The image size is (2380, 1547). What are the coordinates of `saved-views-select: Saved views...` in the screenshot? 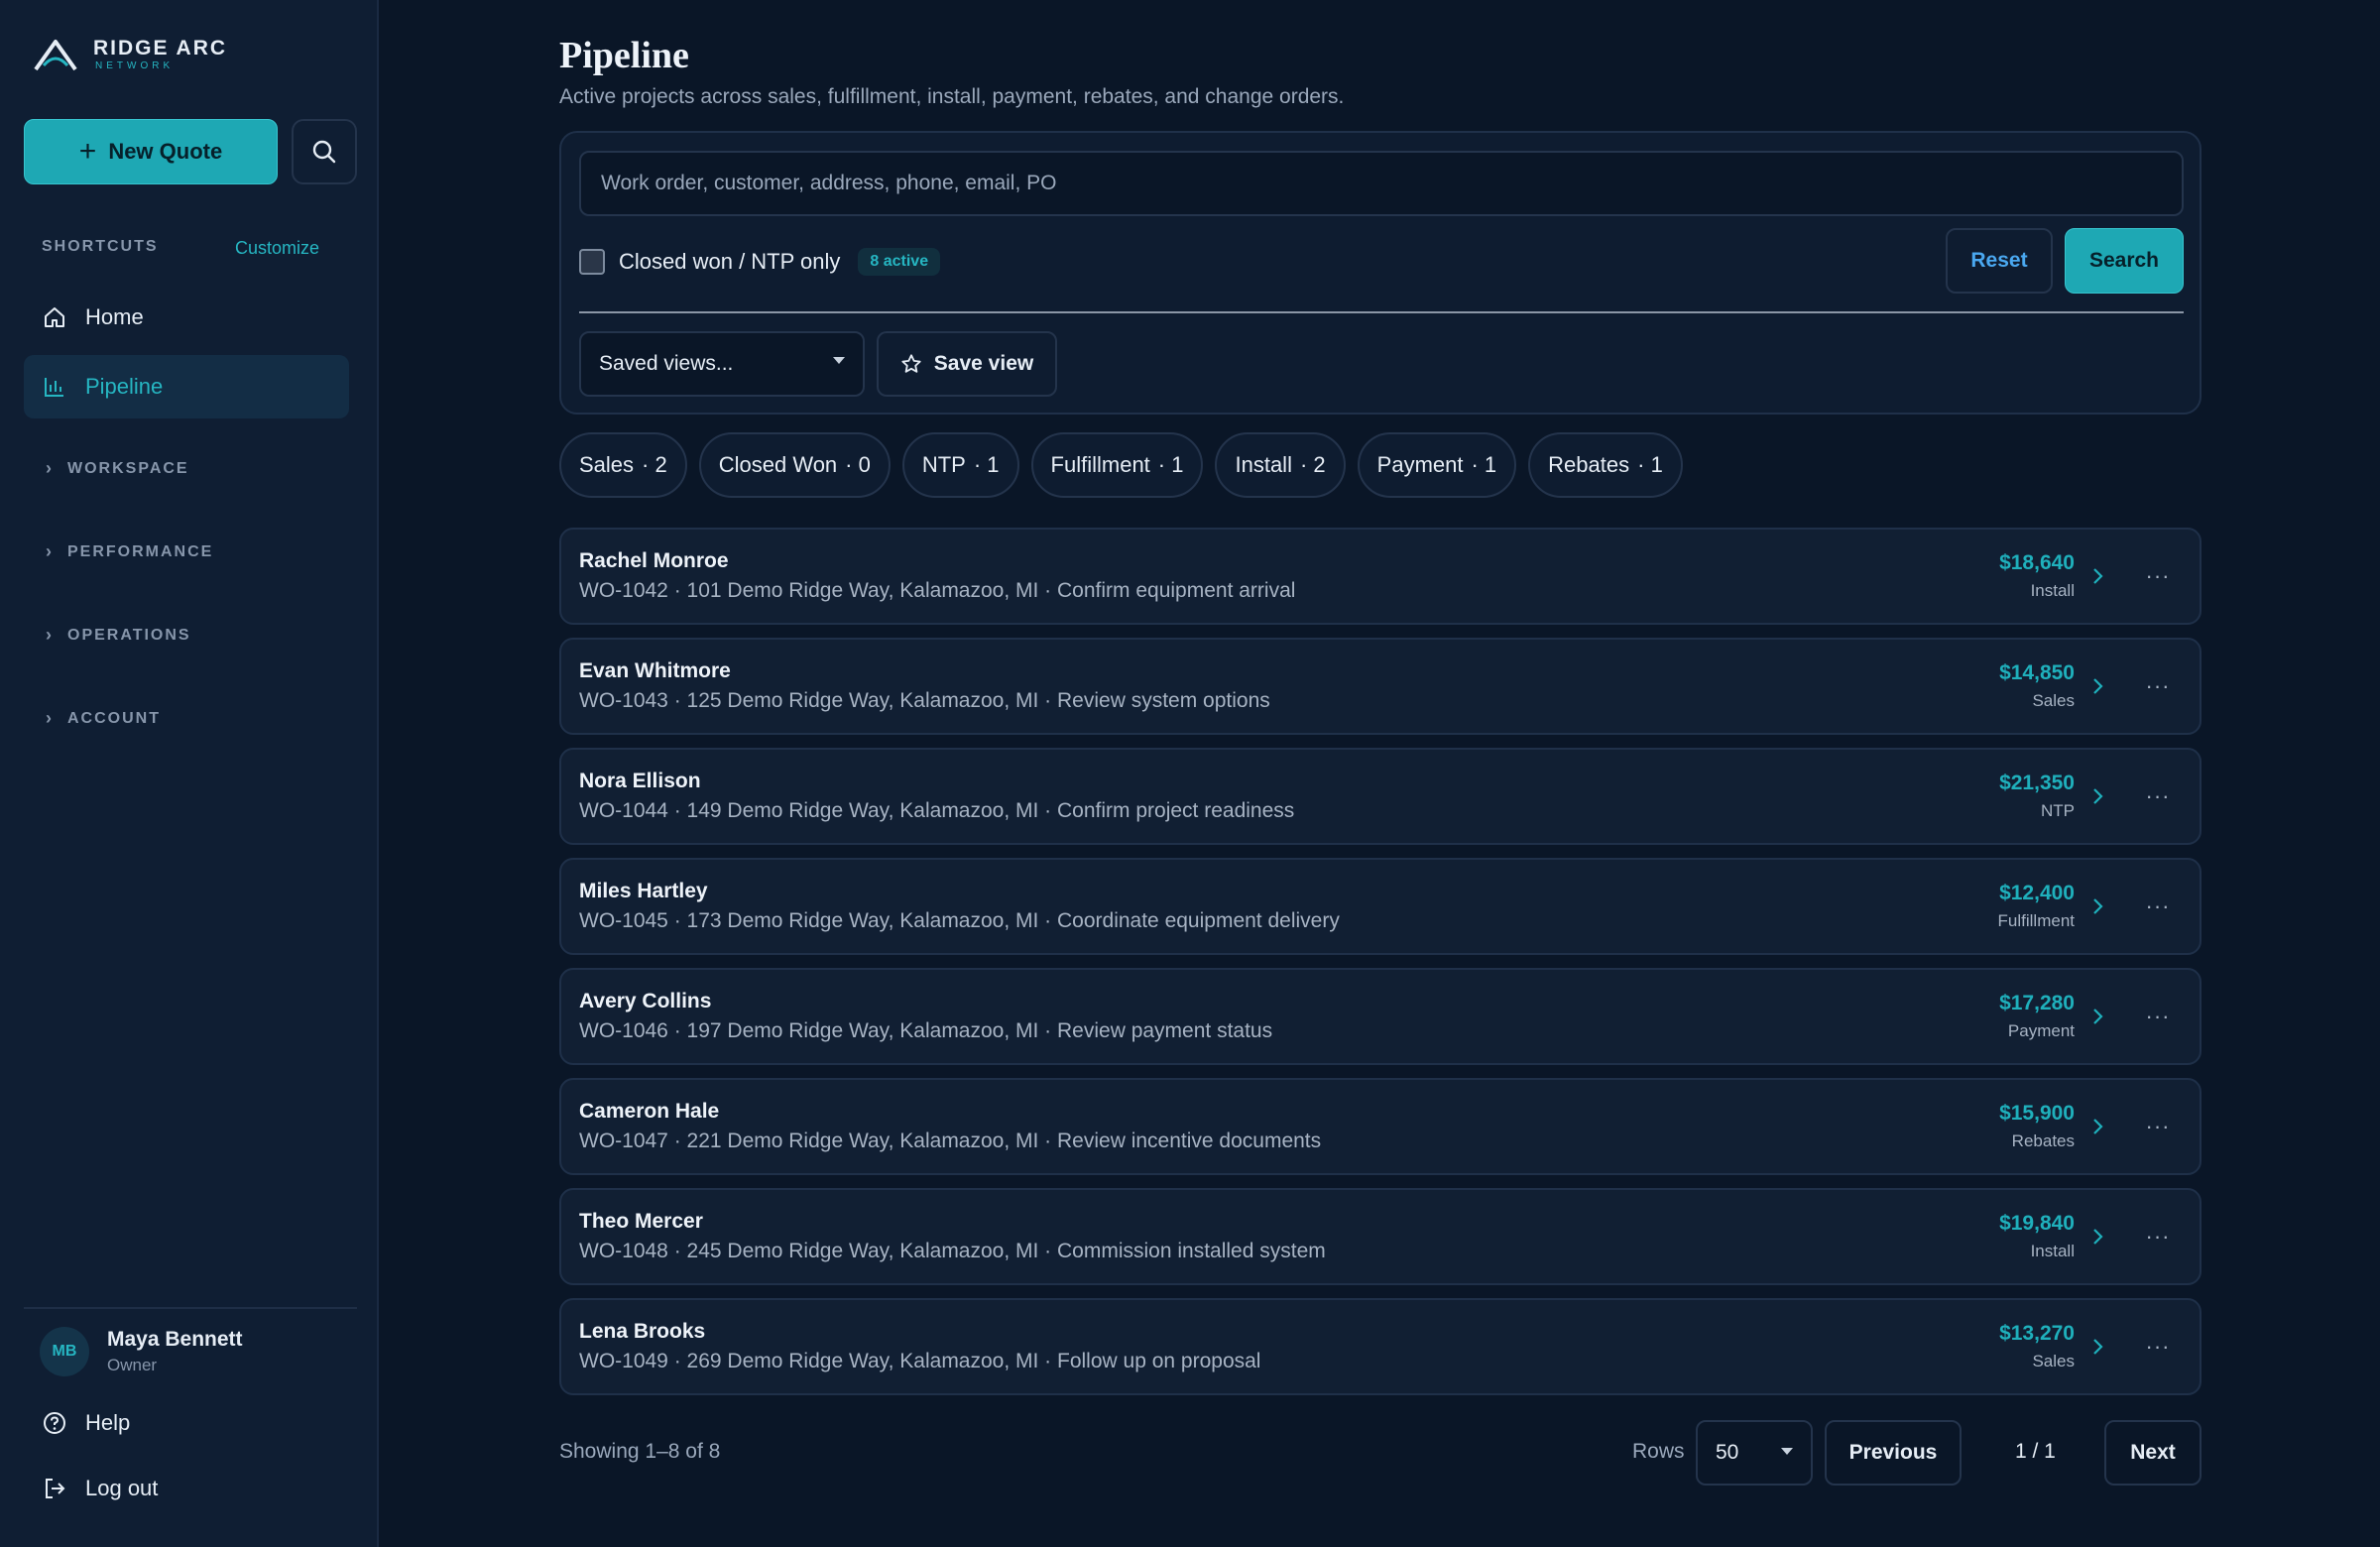 It's located at (722, 364).